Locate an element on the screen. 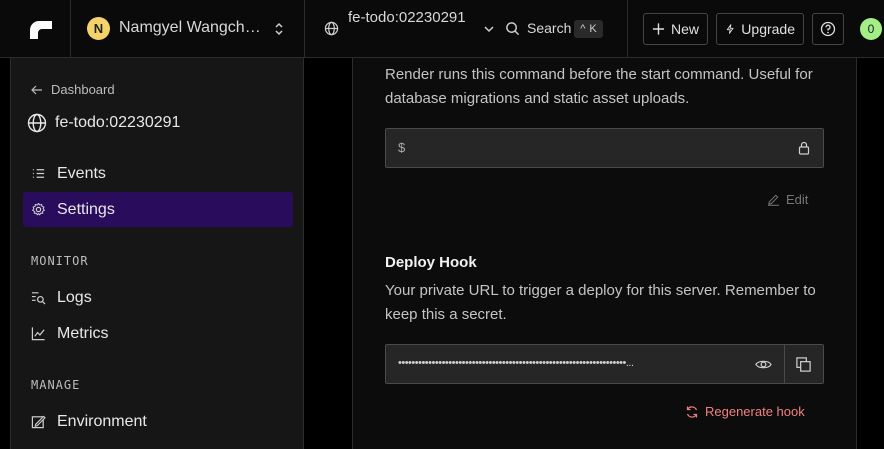 The image size is (884, 449). chart-line-icon is located at coordinates (38, 334).